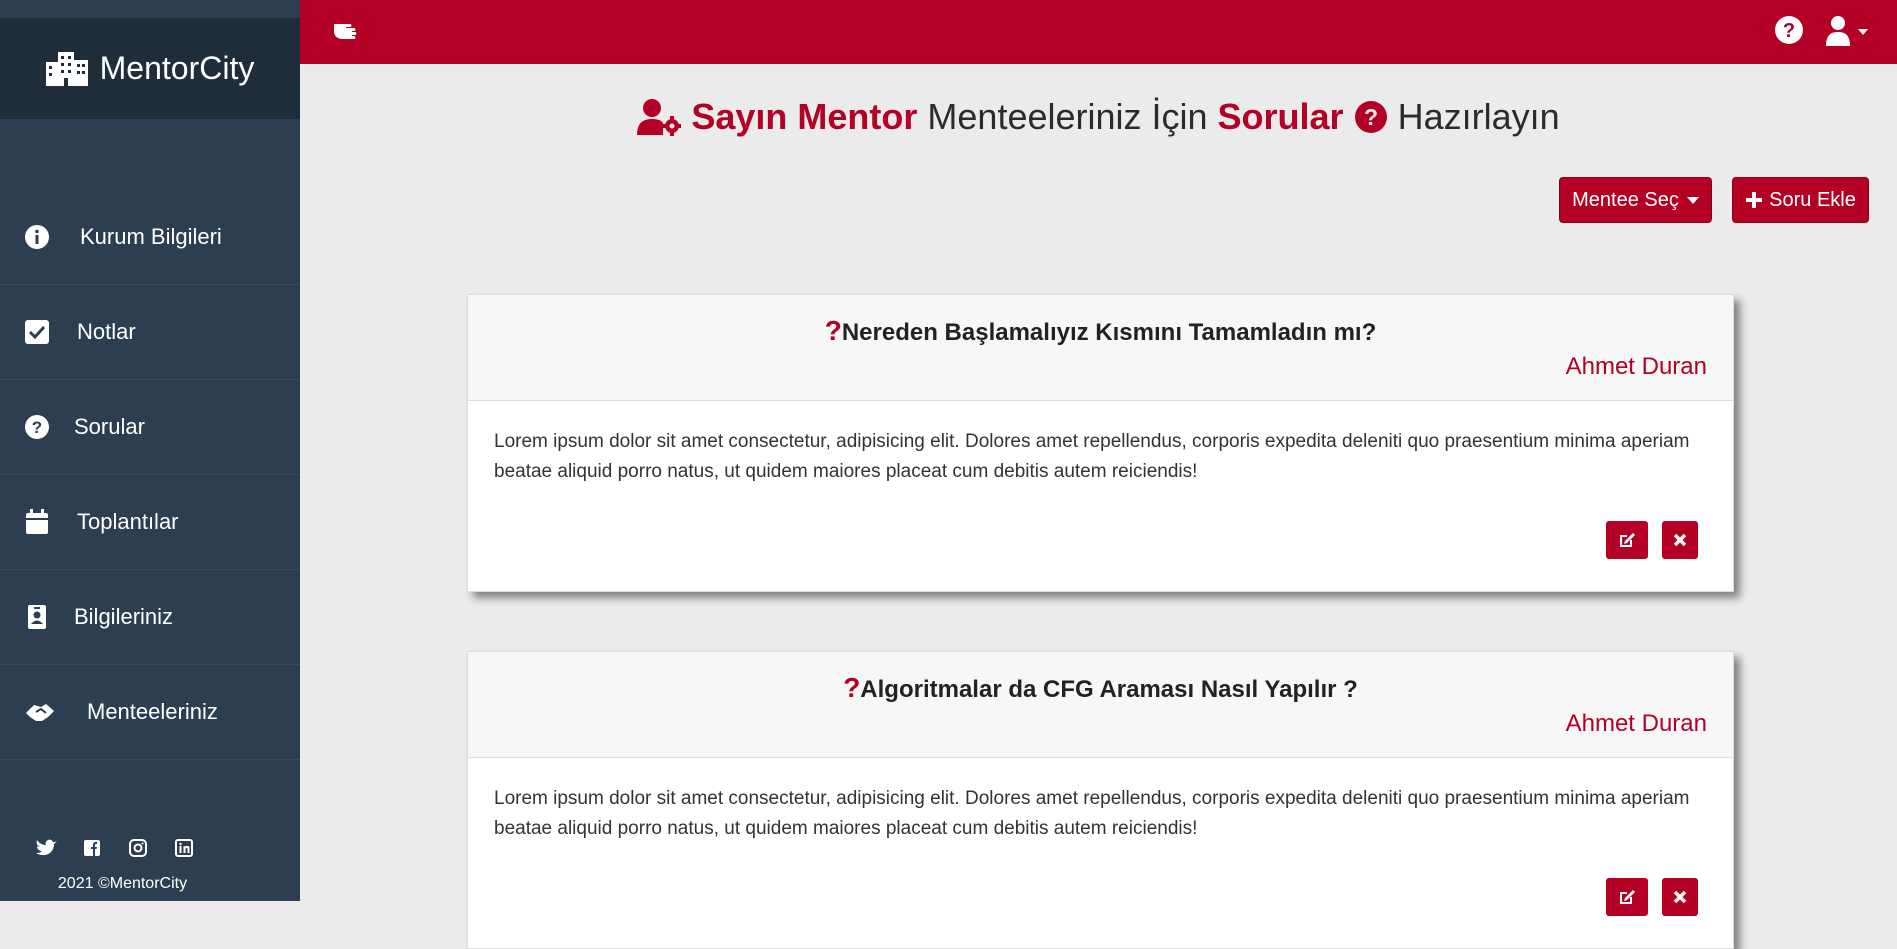 This screenshot has height=949, width=1897. I want to click on hand-pointer-icon, so click(348, 31).